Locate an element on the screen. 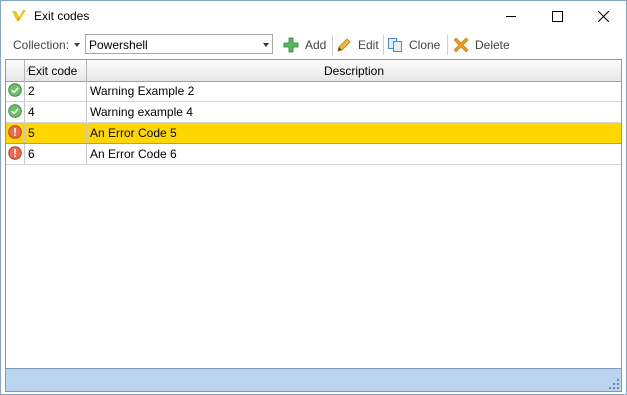 This screenshot has width=627, height=395. edit-label: Edit is located at coordinates (368, 45).